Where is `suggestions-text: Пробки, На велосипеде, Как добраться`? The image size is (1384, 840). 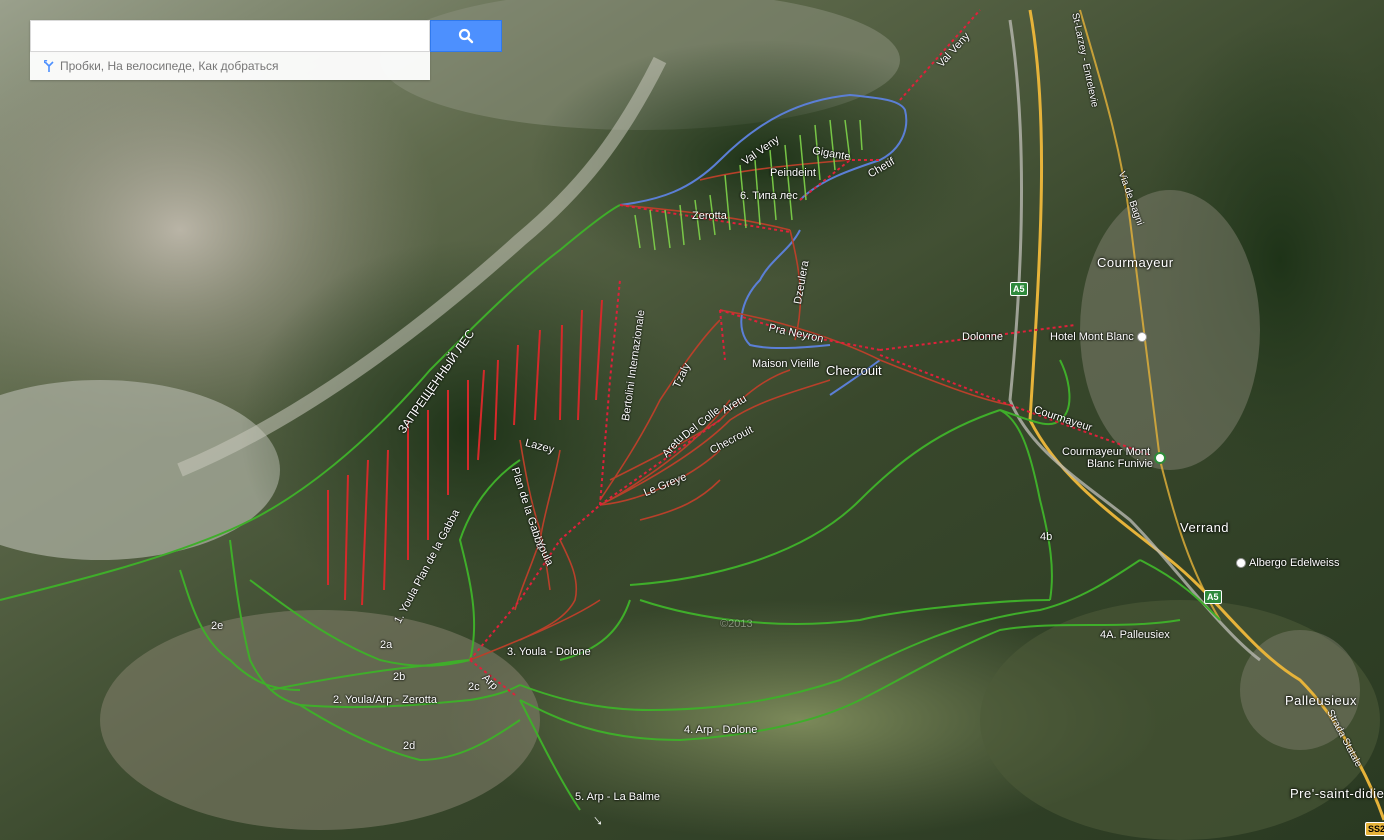
suggestions-text: Пробки, На велосипеде, Как добраться is located at coordinates (169, 66).